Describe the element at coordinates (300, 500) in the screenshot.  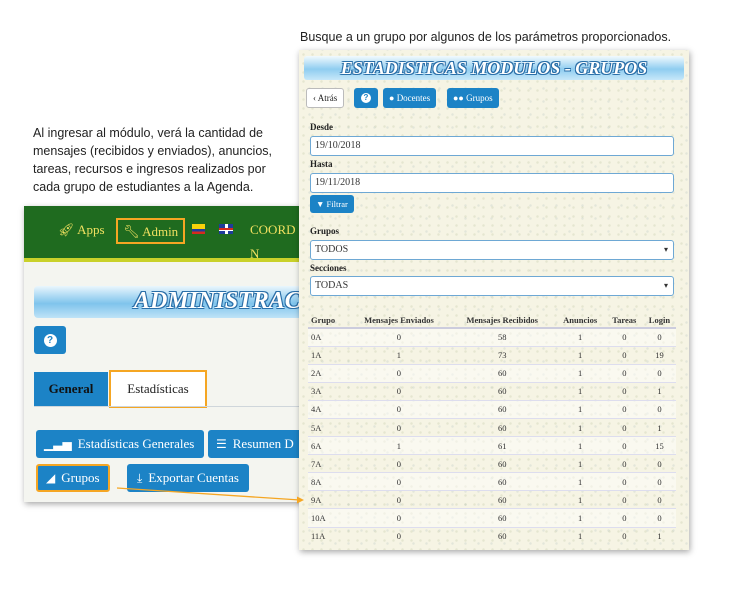
I see `arrow-head` at that location.